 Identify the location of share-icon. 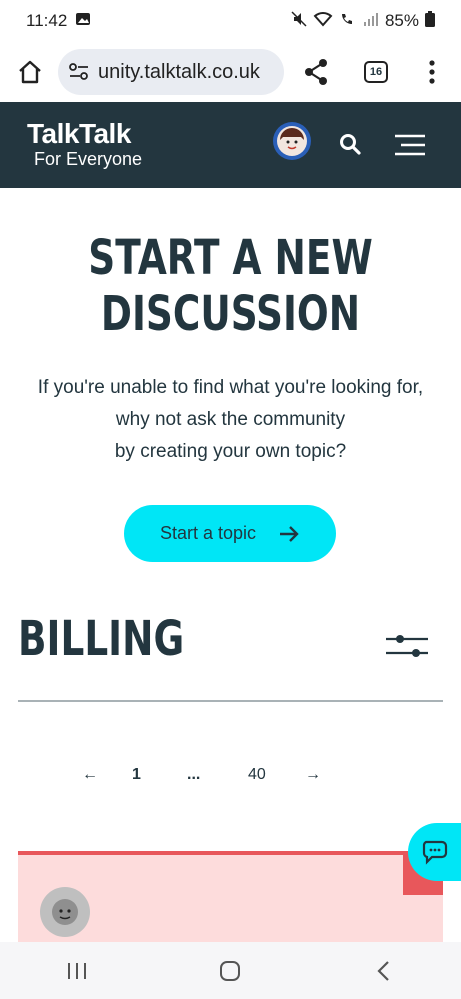
(316, 72).